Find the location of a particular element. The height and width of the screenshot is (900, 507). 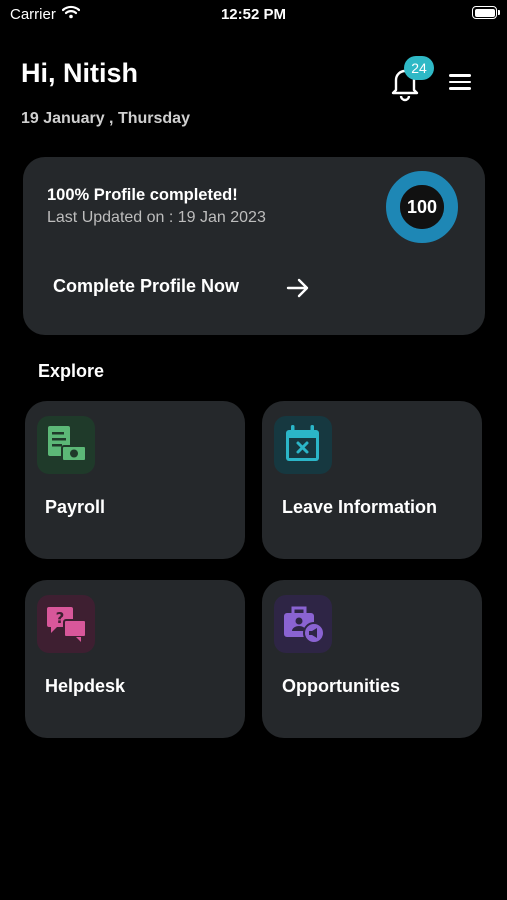

clock: 12:52 PM is located at coordinates (253, 14).